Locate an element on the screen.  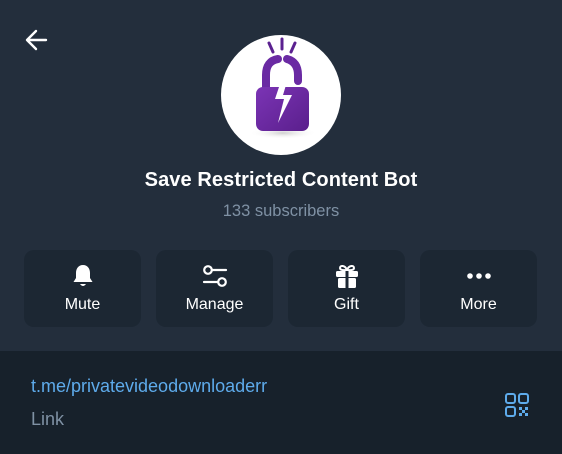
subscriber-count: 133 subscribers is located at coordinates (281, 211).